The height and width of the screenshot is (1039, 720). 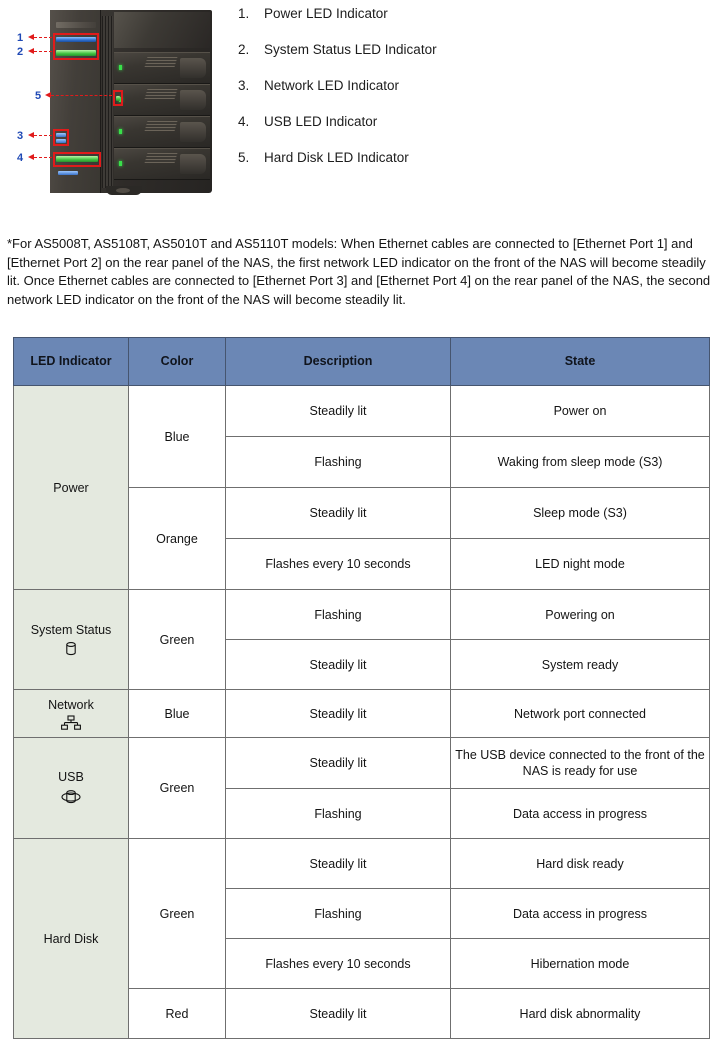 What do you see at coordinates (38, 96) in the screenshot?
I see `callout-number-5: 5` at bounding box center [38, 96].